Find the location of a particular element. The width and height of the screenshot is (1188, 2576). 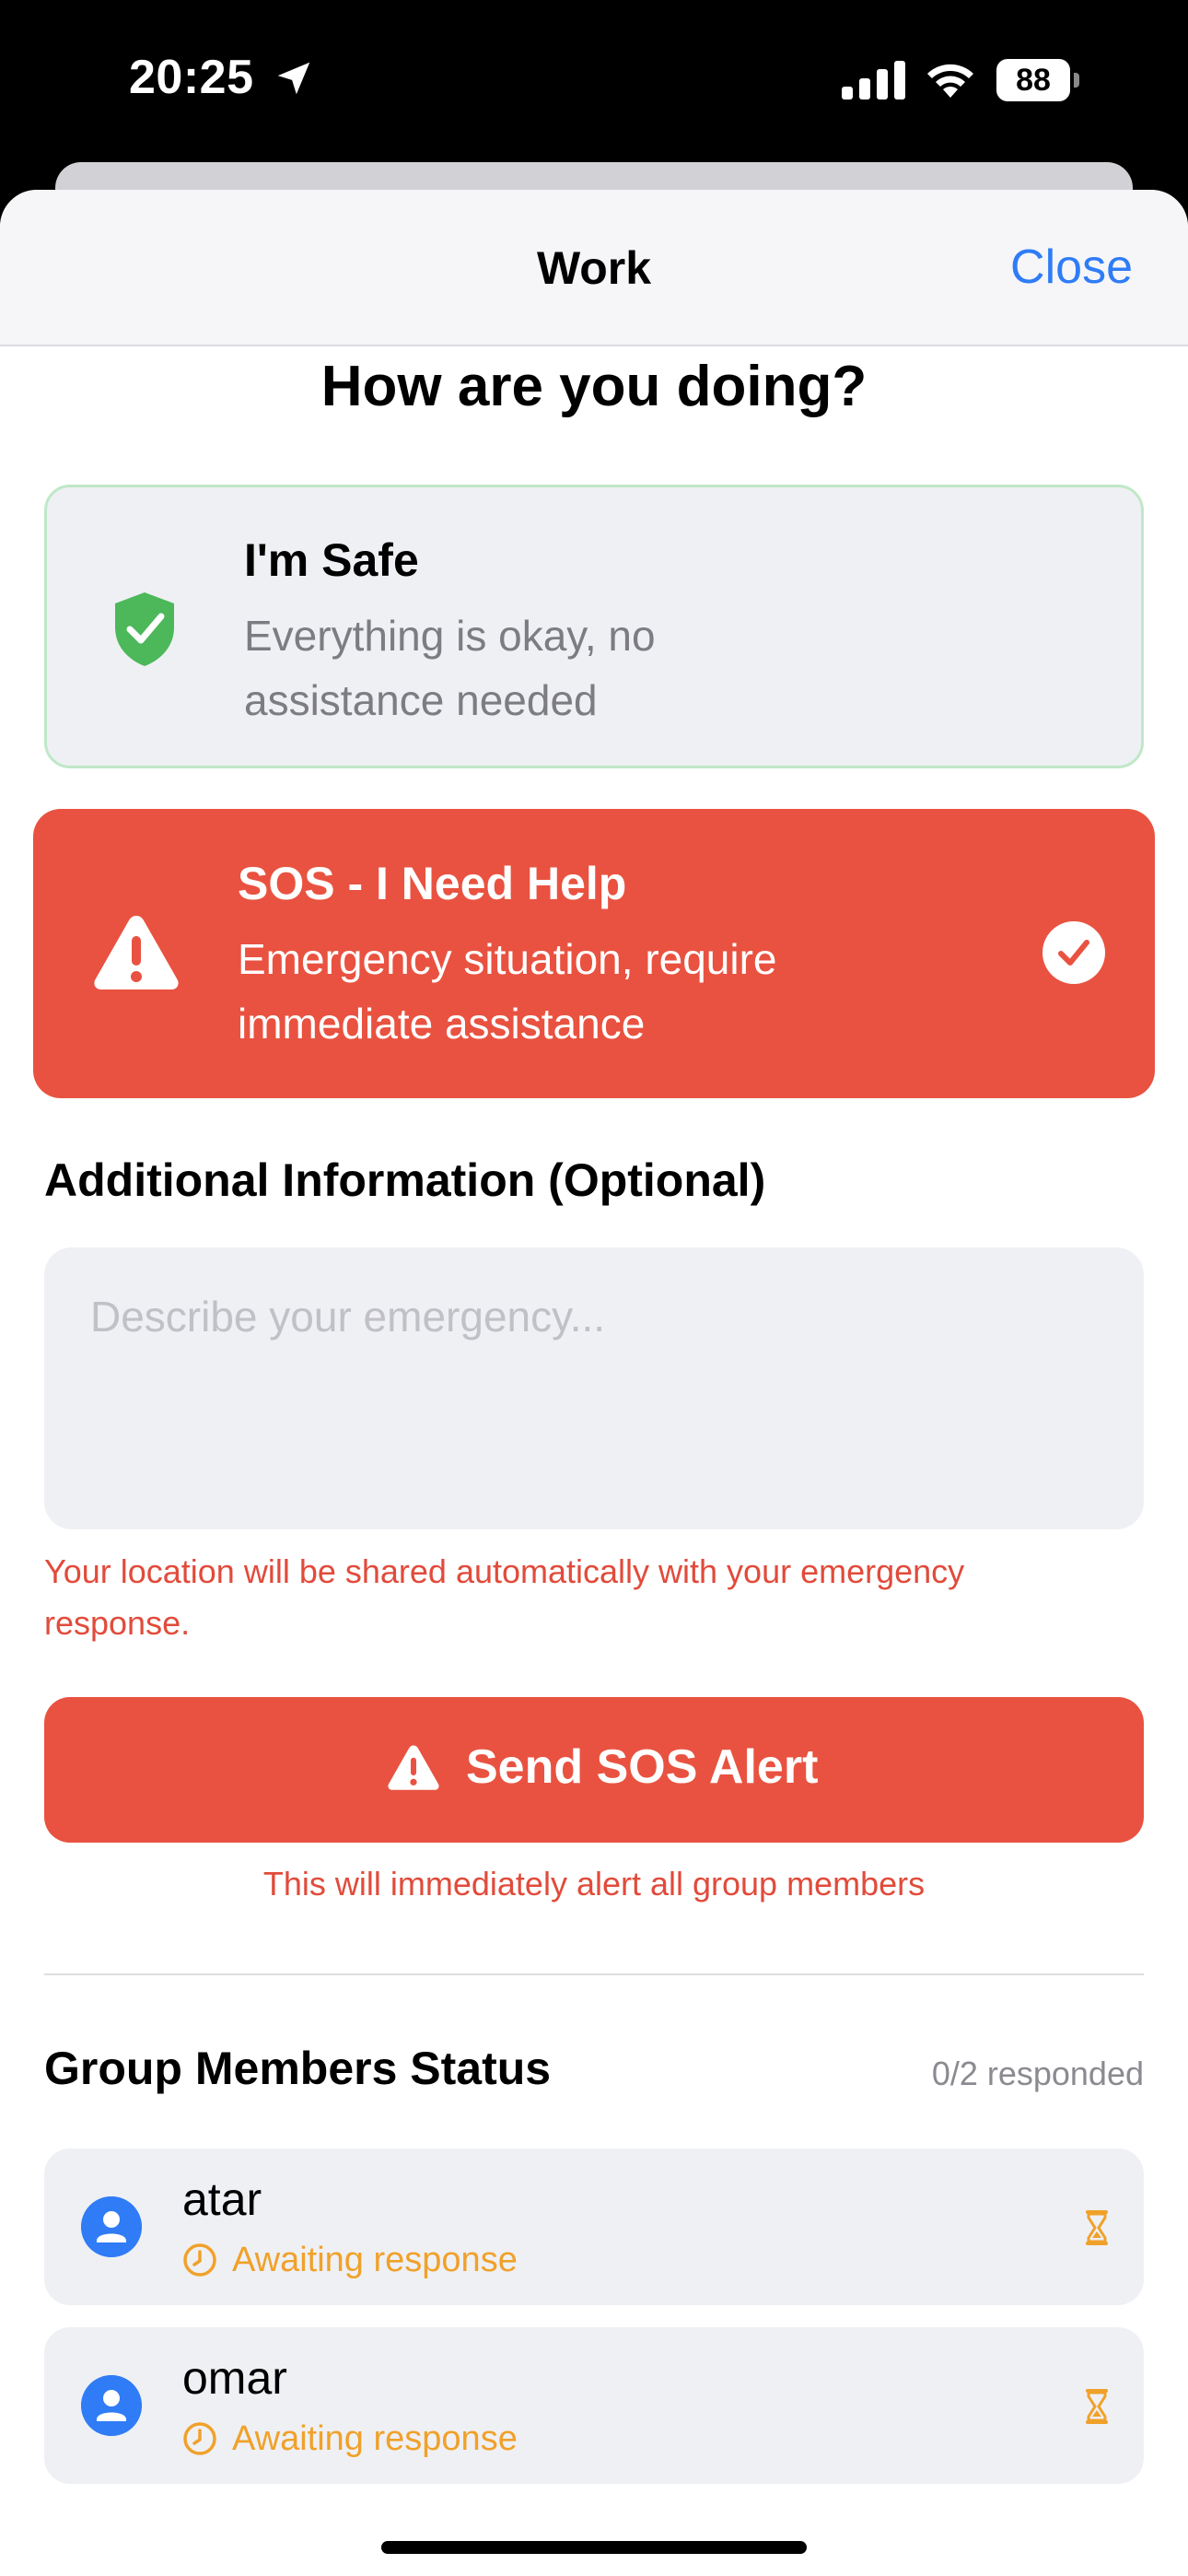

option-safe-description: Everything is okay, no assistance needed is located at coordinates (450, 668).